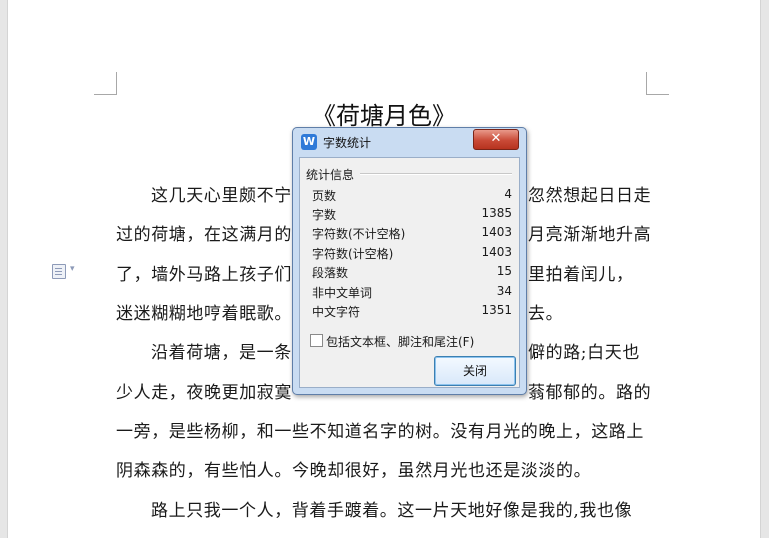  I want to click on include-textboxes-label: 包括文本框、脚注和尾注(F), so click(400, 341).